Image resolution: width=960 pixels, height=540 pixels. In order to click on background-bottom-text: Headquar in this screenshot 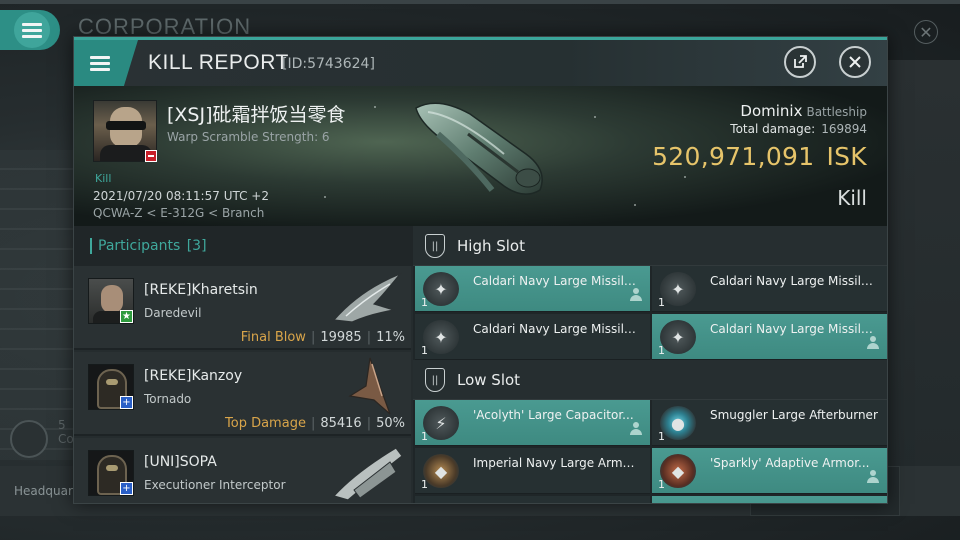, I will do `click(43, 491)`.